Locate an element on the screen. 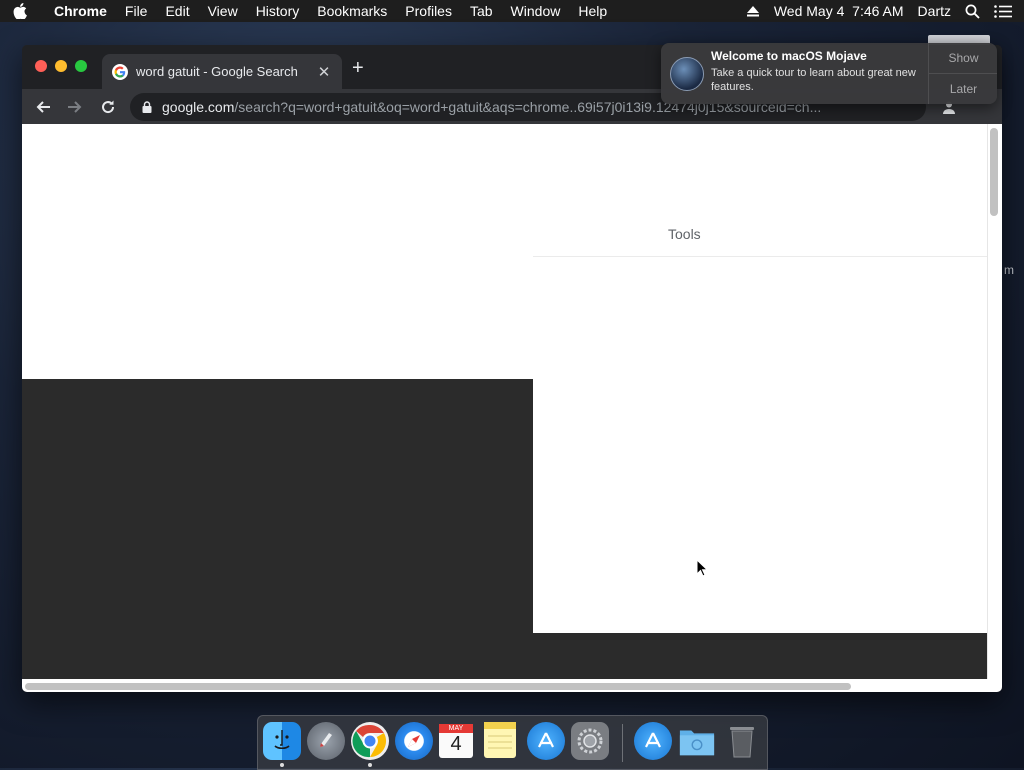 This screenshot has height=770, width=1024. vertical-scrollbar-thumb is located at coordinates (994, 172).